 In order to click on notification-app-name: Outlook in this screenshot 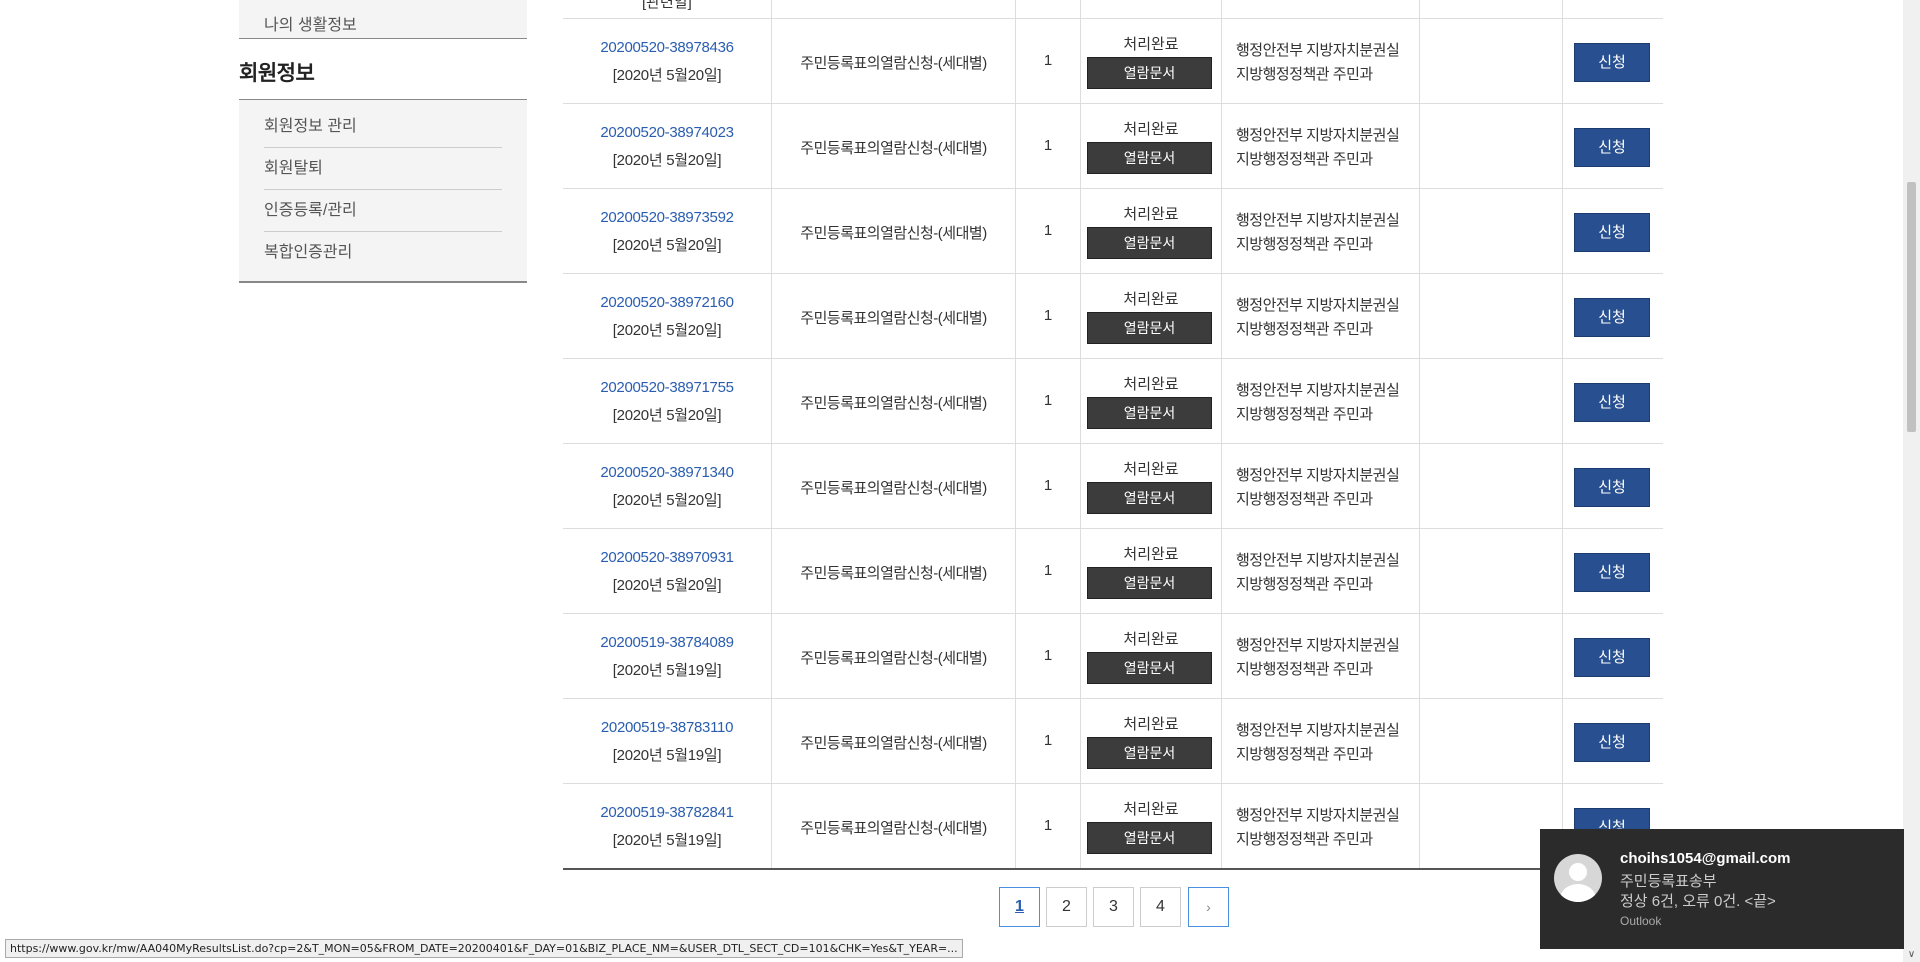, I will do `click(1641, 921)`.